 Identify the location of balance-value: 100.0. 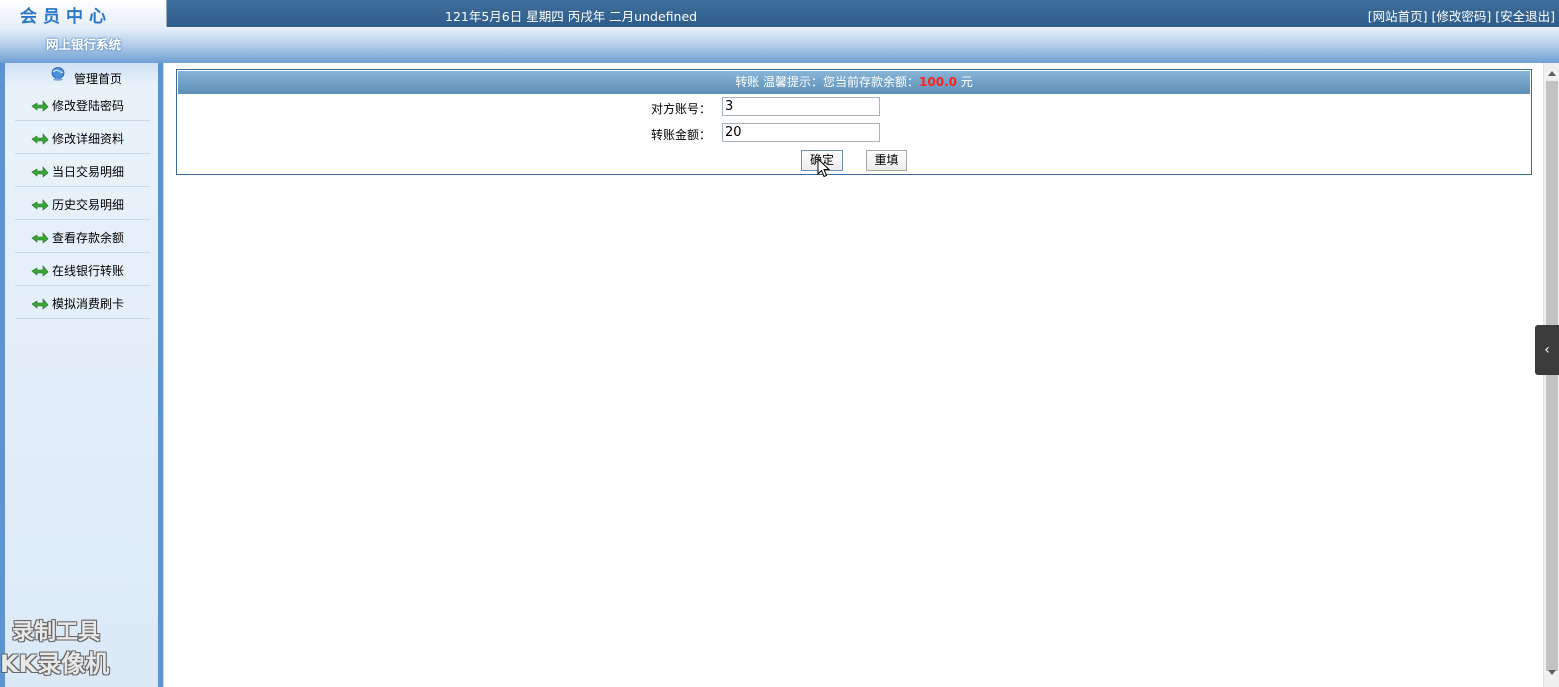
(938, 82).